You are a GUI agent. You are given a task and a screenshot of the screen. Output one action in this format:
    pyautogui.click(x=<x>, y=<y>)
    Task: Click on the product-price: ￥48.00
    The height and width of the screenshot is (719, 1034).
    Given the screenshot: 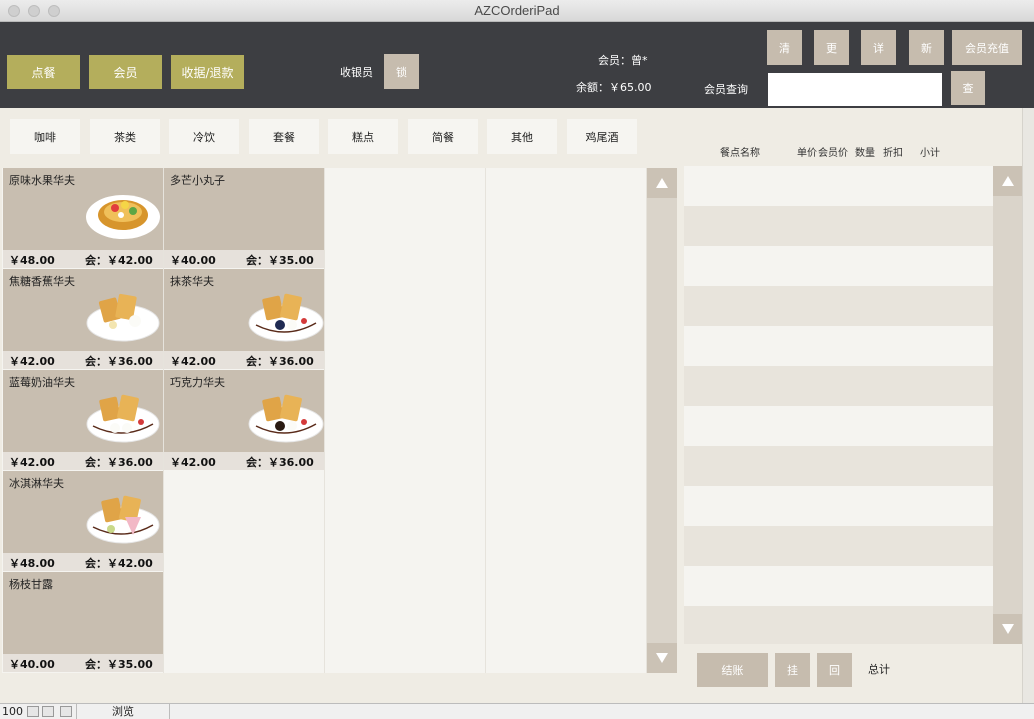 What is the action you would take?
    pyautogui.click(x=32, y=563)
    